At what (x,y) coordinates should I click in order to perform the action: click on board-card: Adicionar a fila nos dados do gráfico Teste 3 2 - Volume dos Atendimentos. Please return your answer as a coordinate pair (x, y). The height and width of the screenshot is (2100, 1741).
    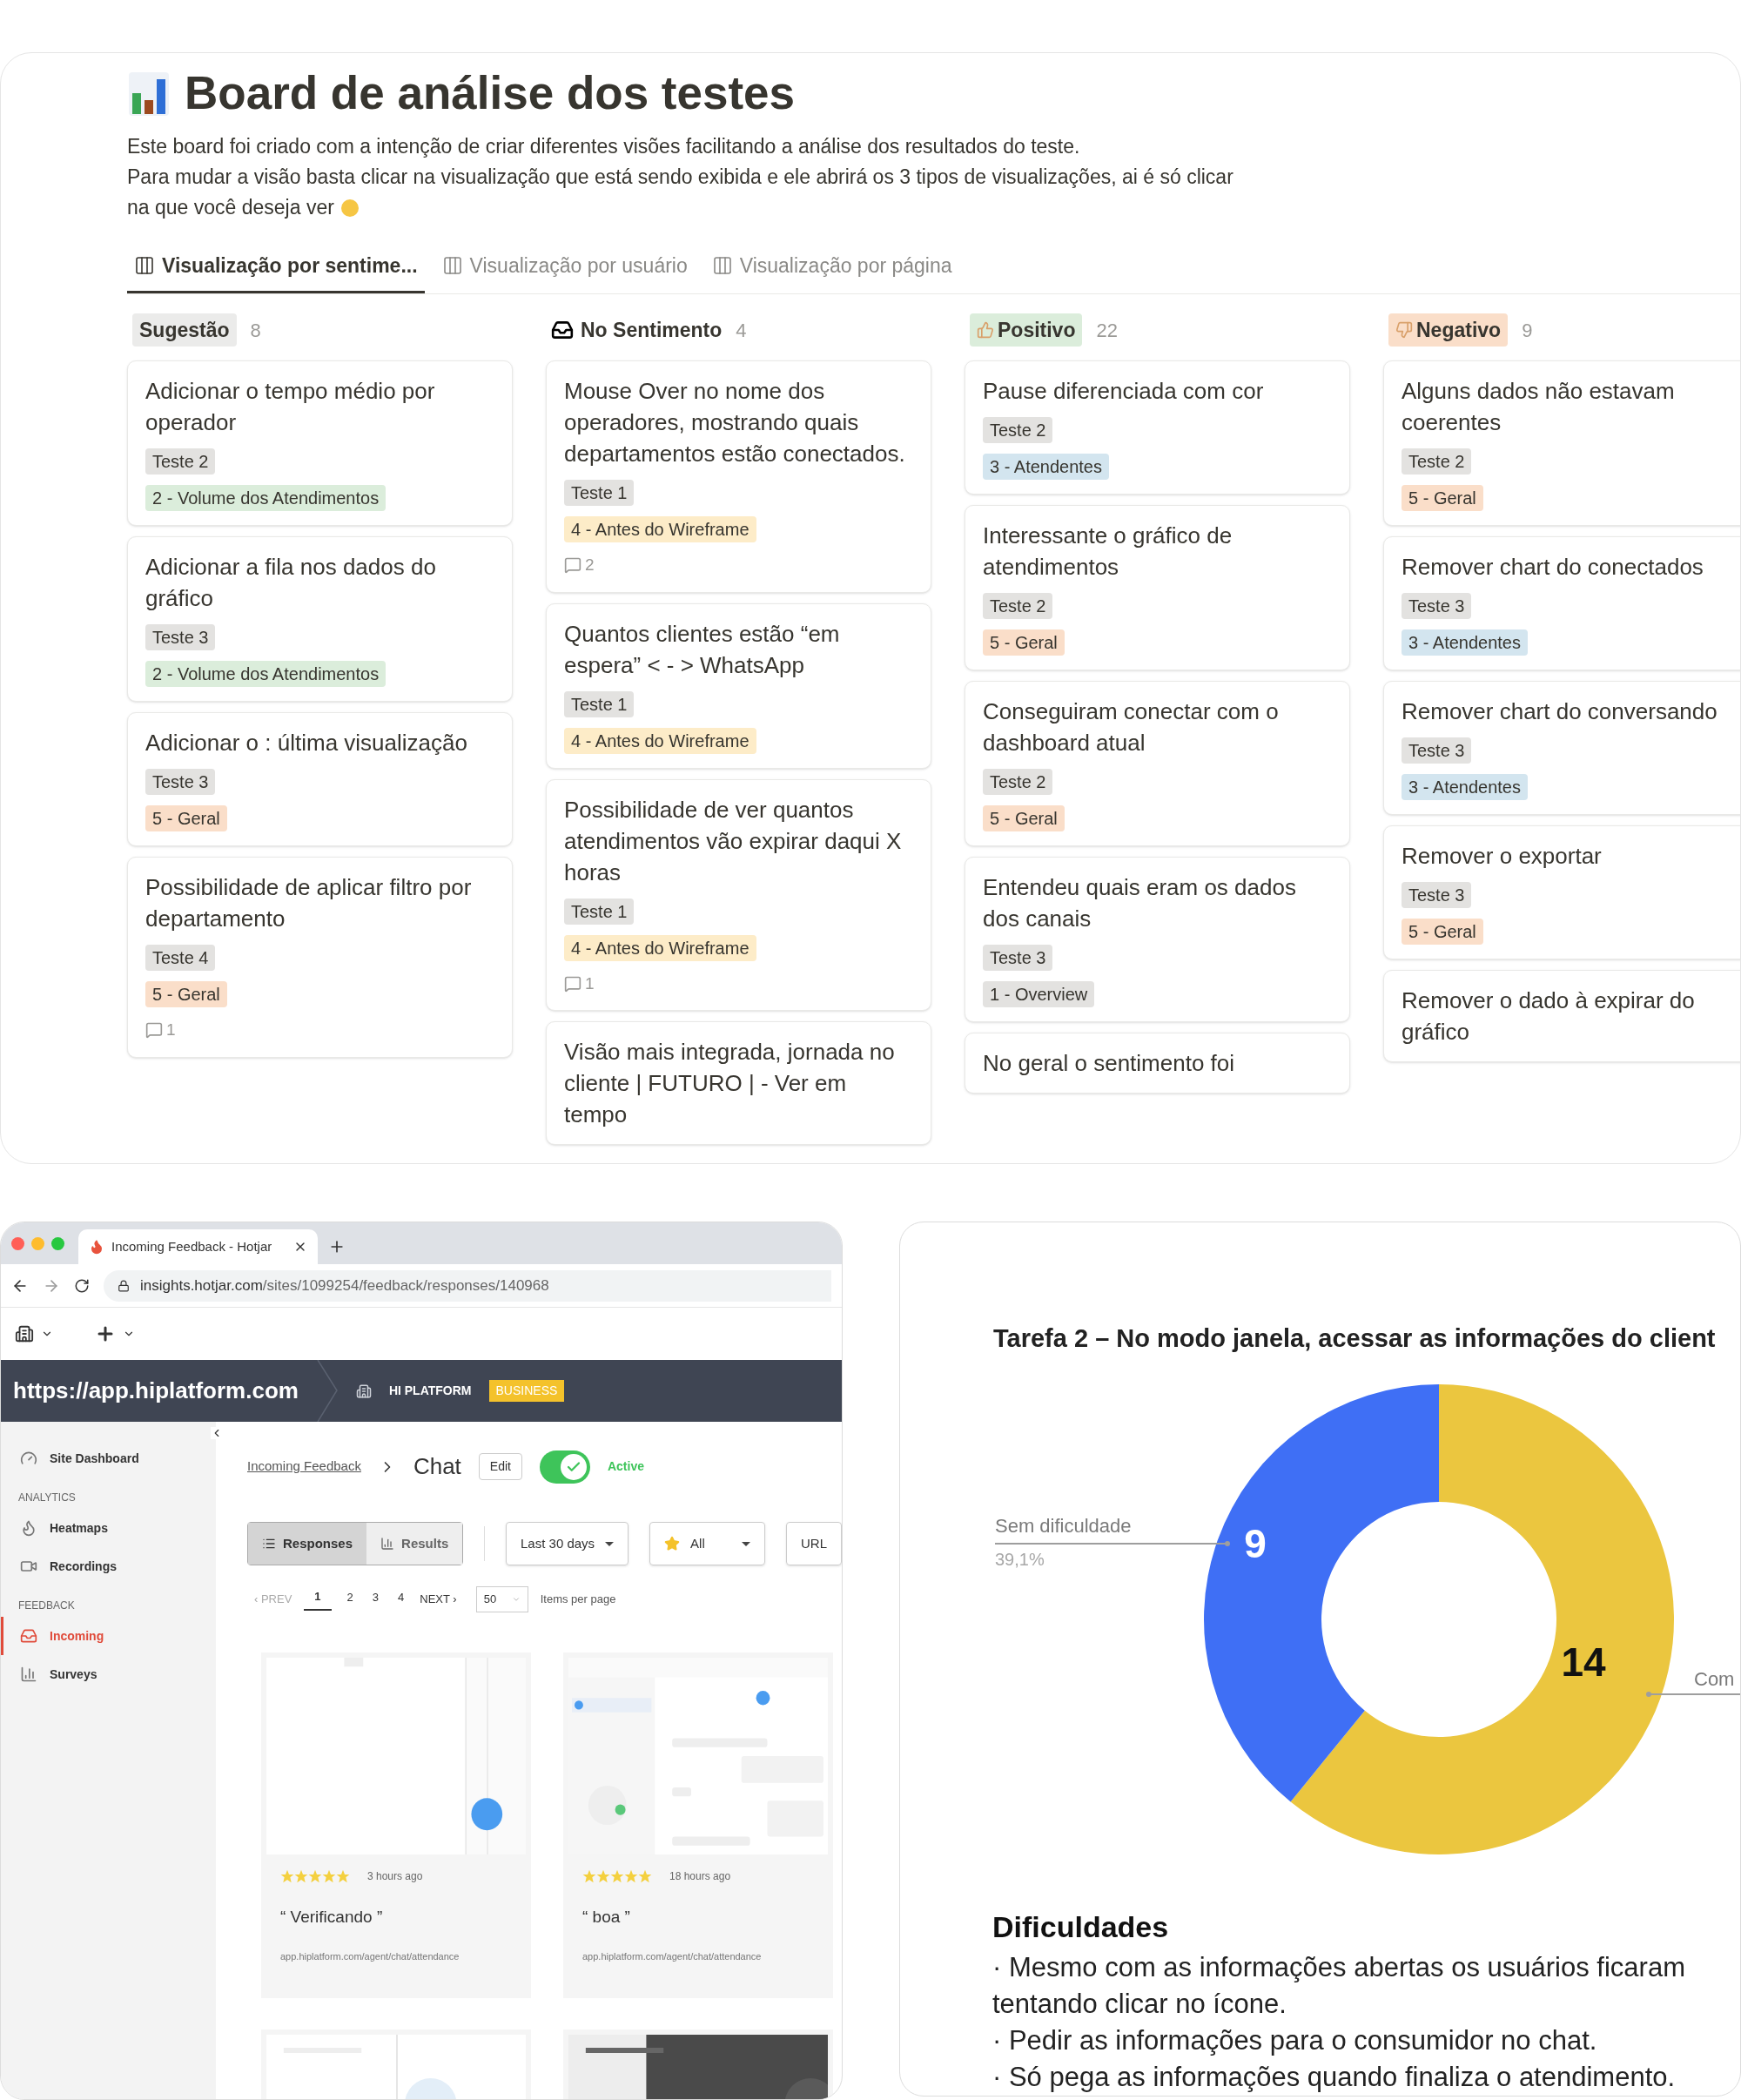
    Looking at the image, I should click on (320, 619).